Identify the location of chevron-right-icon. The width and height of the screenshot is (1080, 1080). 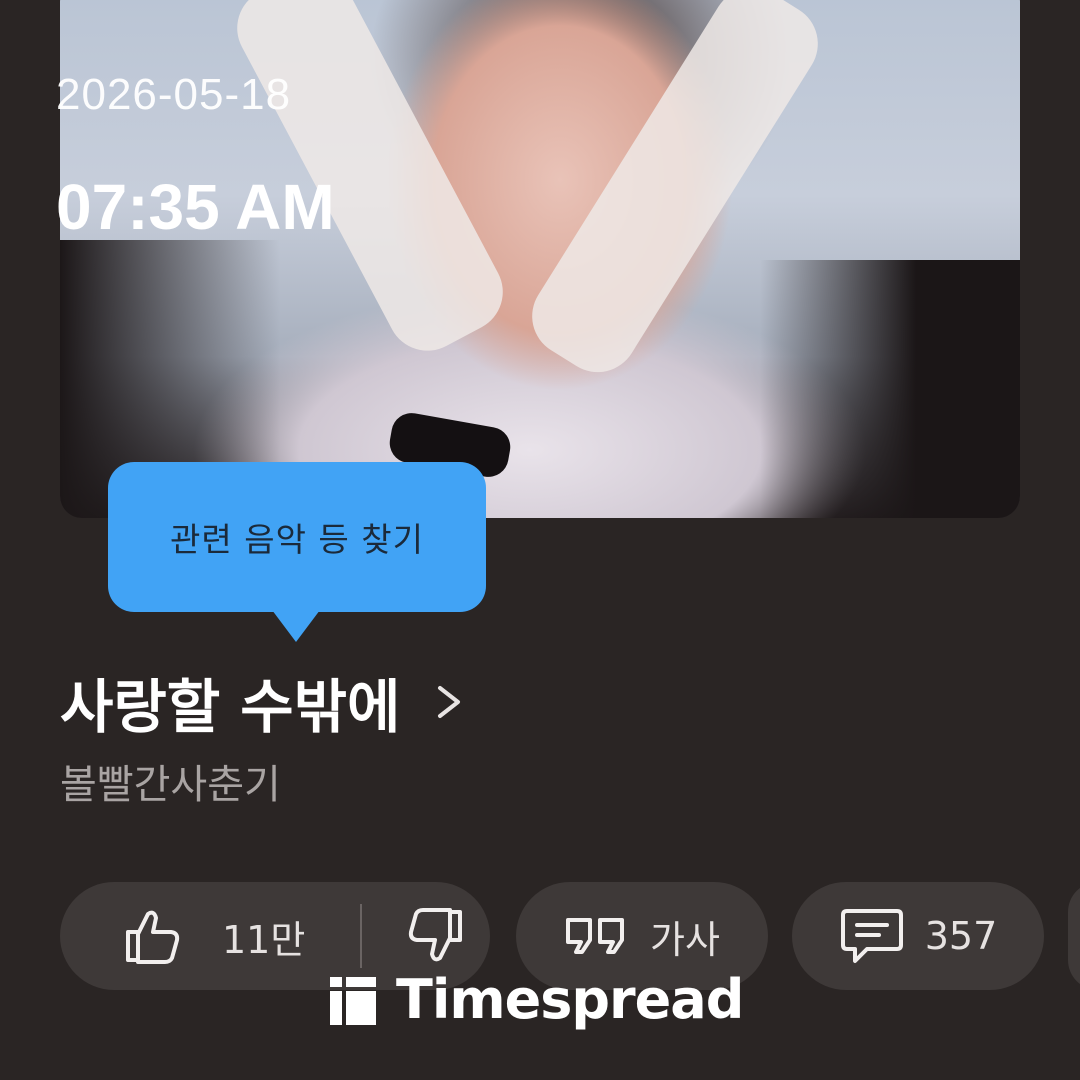
(449, 702).